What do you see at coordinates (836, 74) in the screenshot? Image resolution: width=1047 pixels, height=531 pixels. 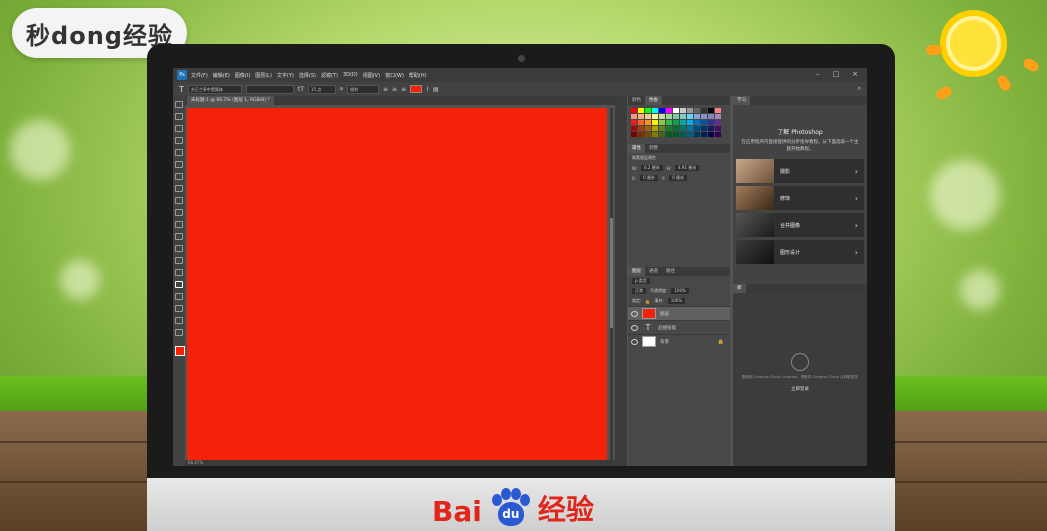 I see `maximize-icon: □` at bounding box center [836, 74].